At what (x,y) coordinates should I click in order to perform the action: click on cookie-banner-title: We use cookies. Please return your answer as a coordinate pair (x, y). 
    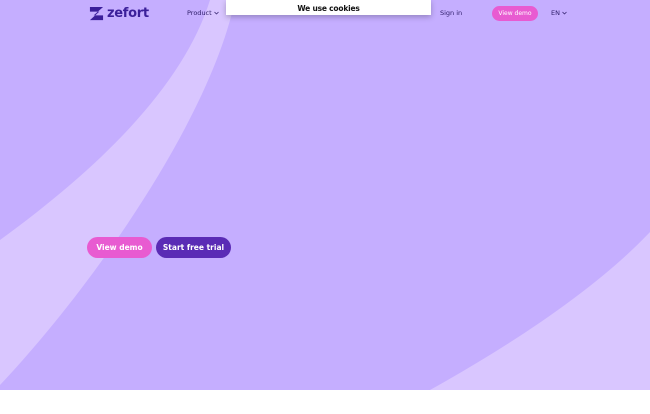
    Looking at the image, I should click on (328, 8).